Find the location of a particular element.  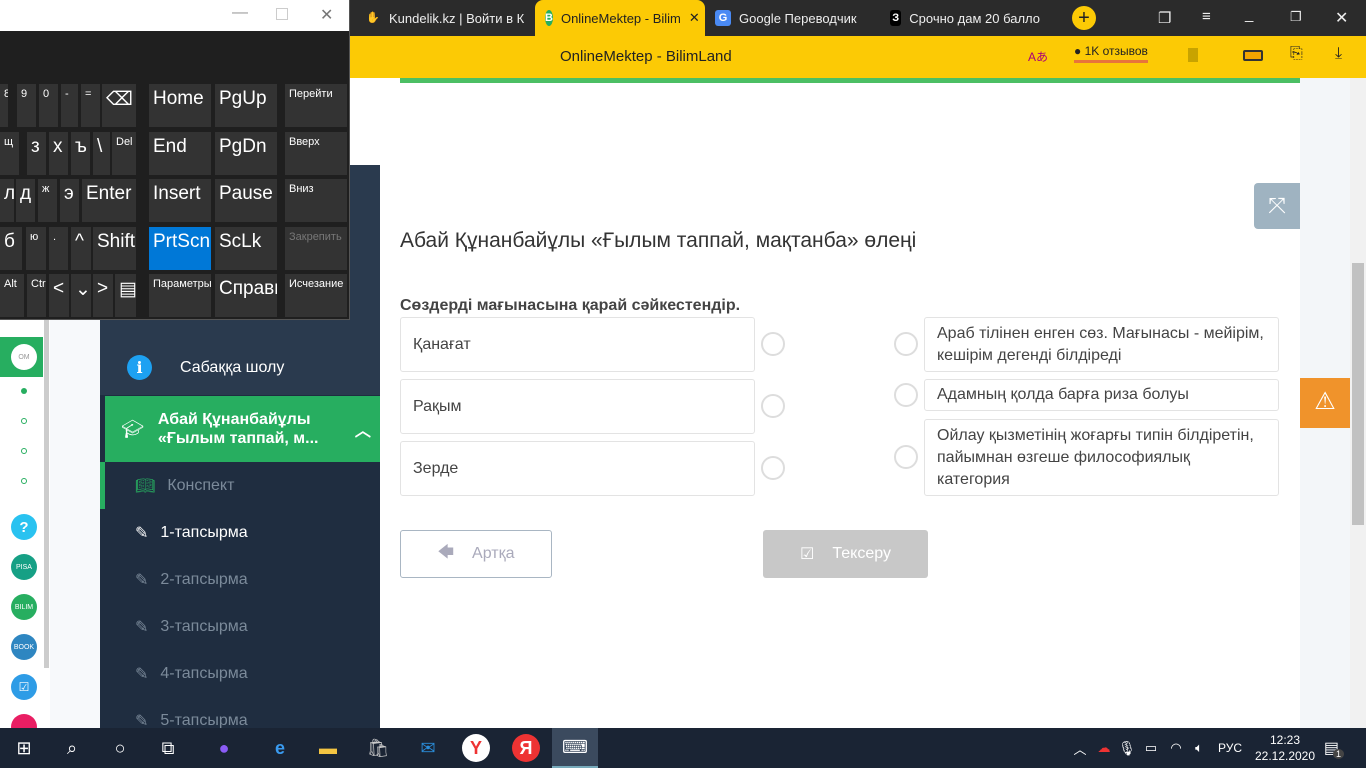

onlinemektep-logo-icon: OM is located at coordinates (24, 357).